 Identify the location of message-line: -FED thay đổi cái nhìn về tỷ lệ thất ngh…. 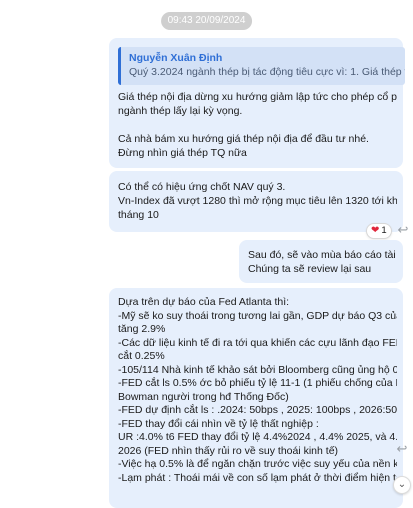
(218, 423).